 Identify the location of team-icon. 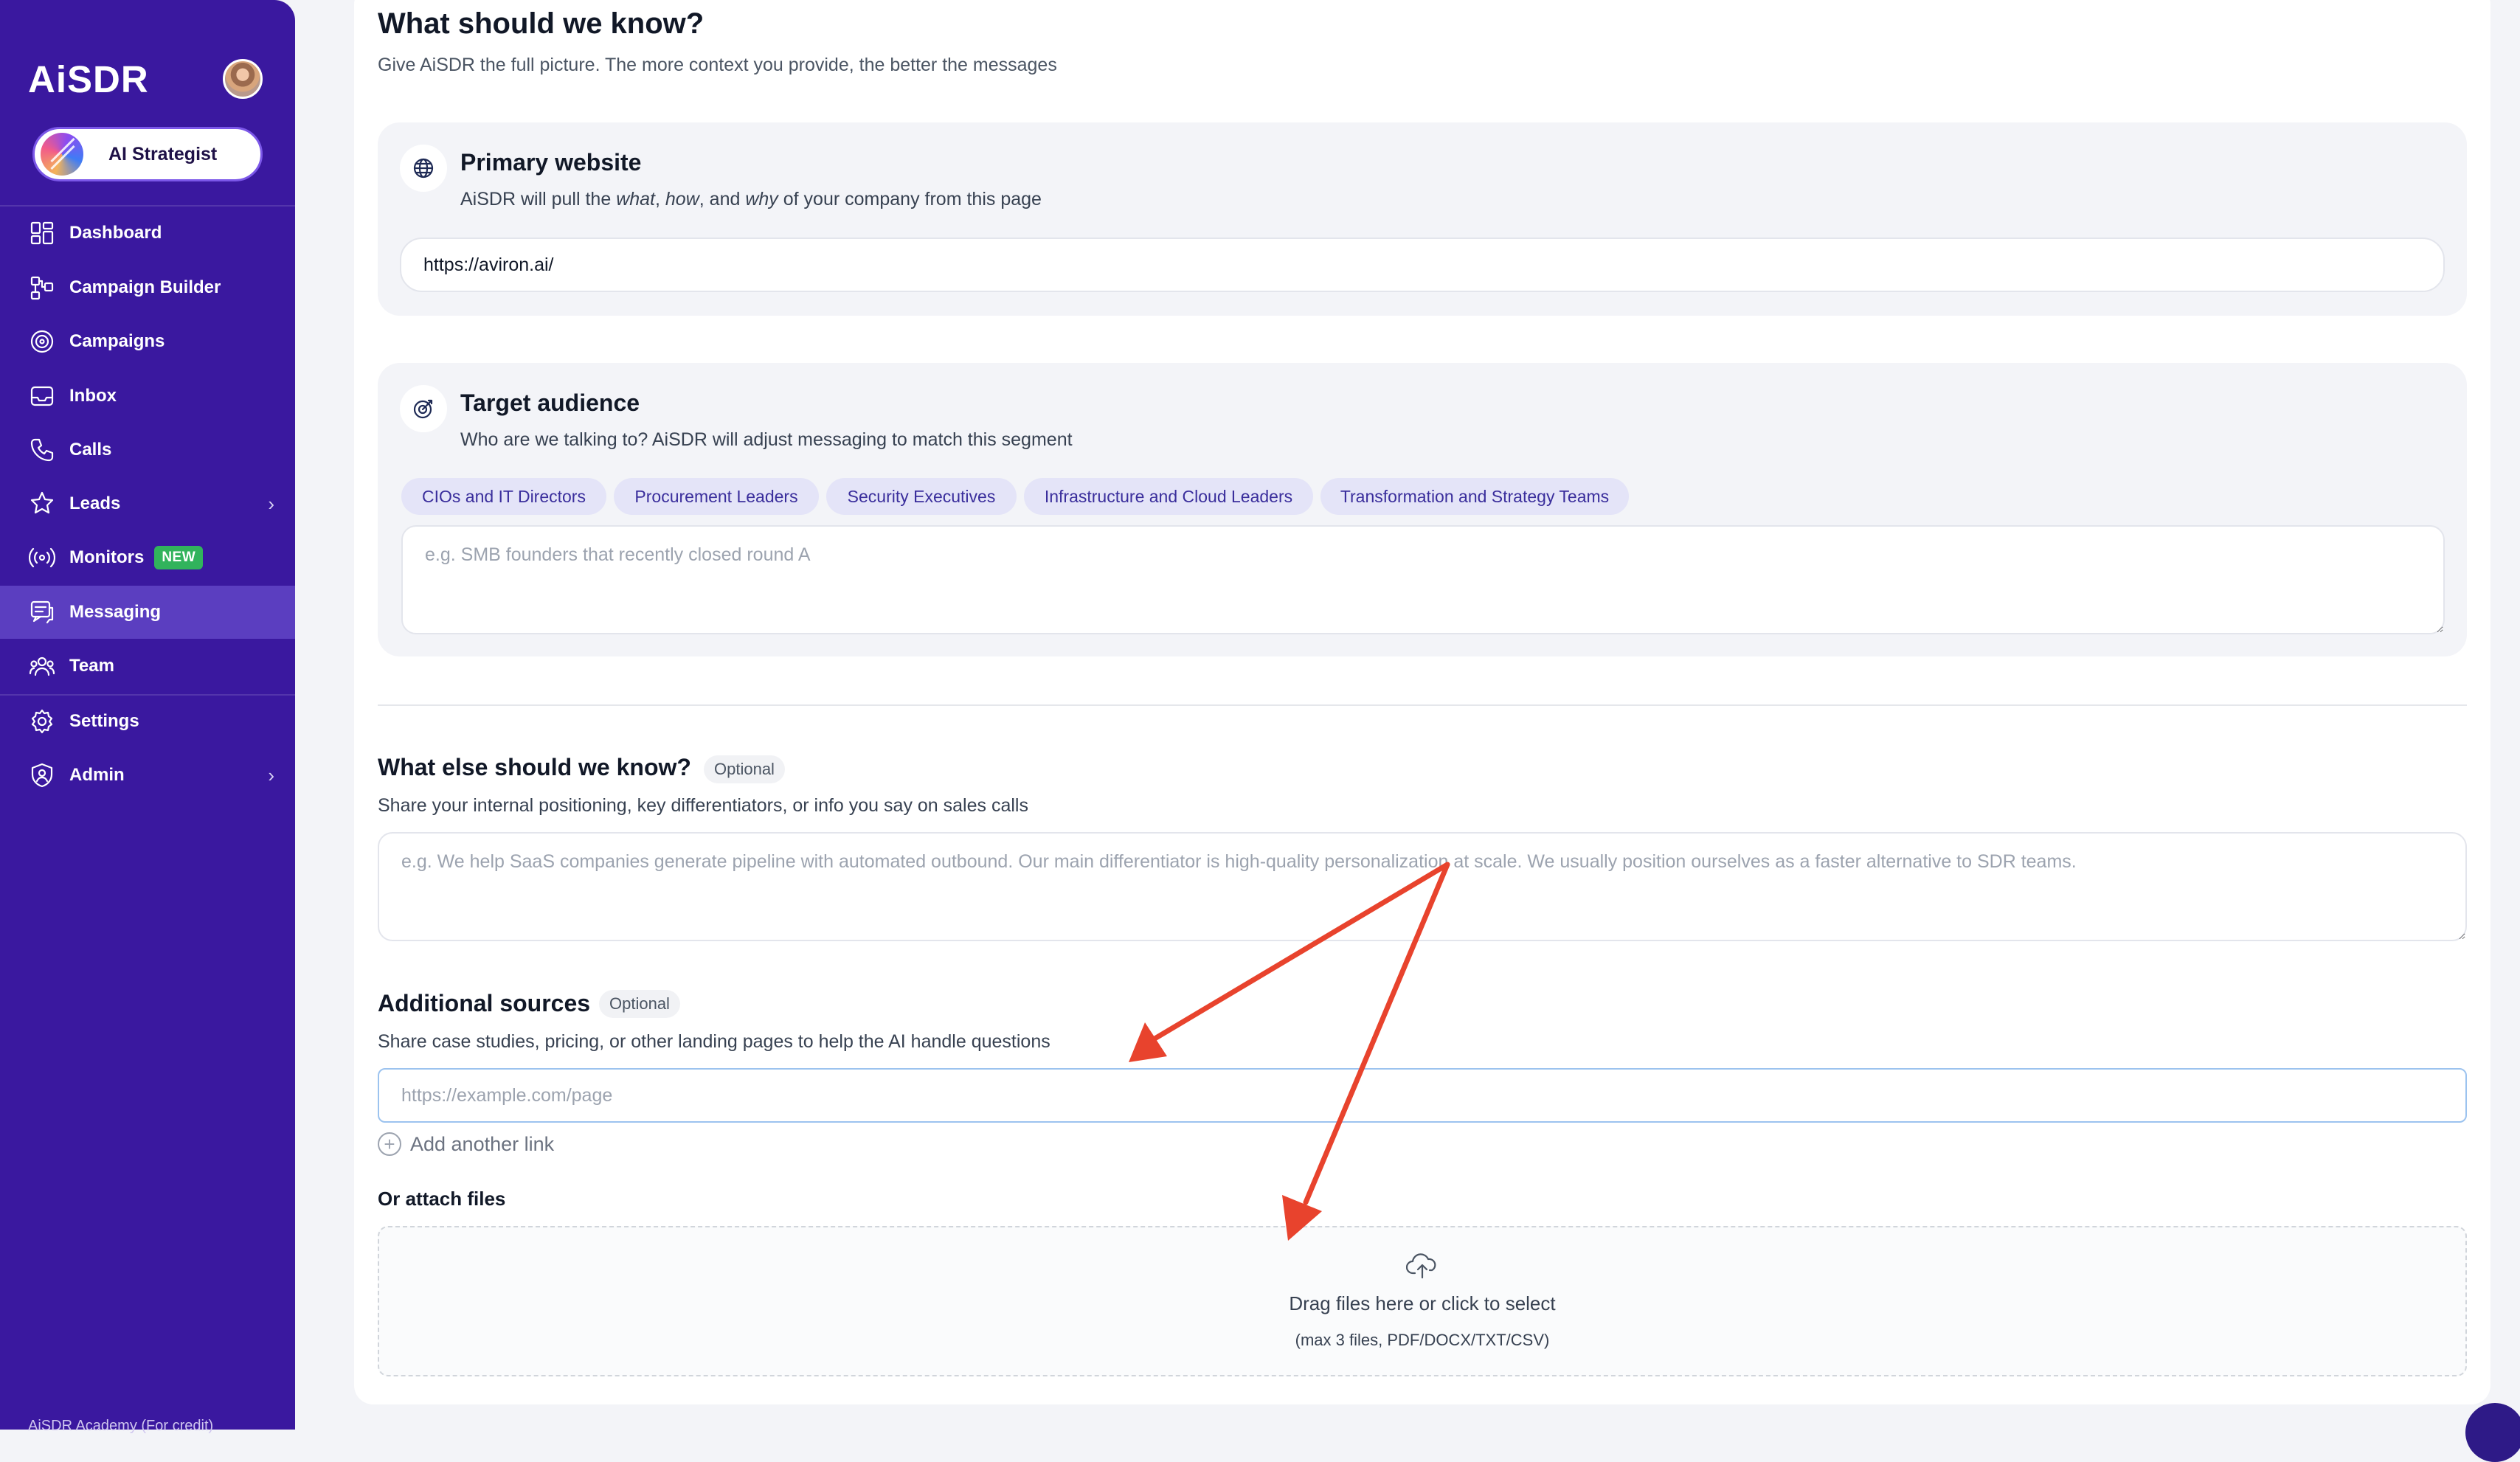
(42, 666).